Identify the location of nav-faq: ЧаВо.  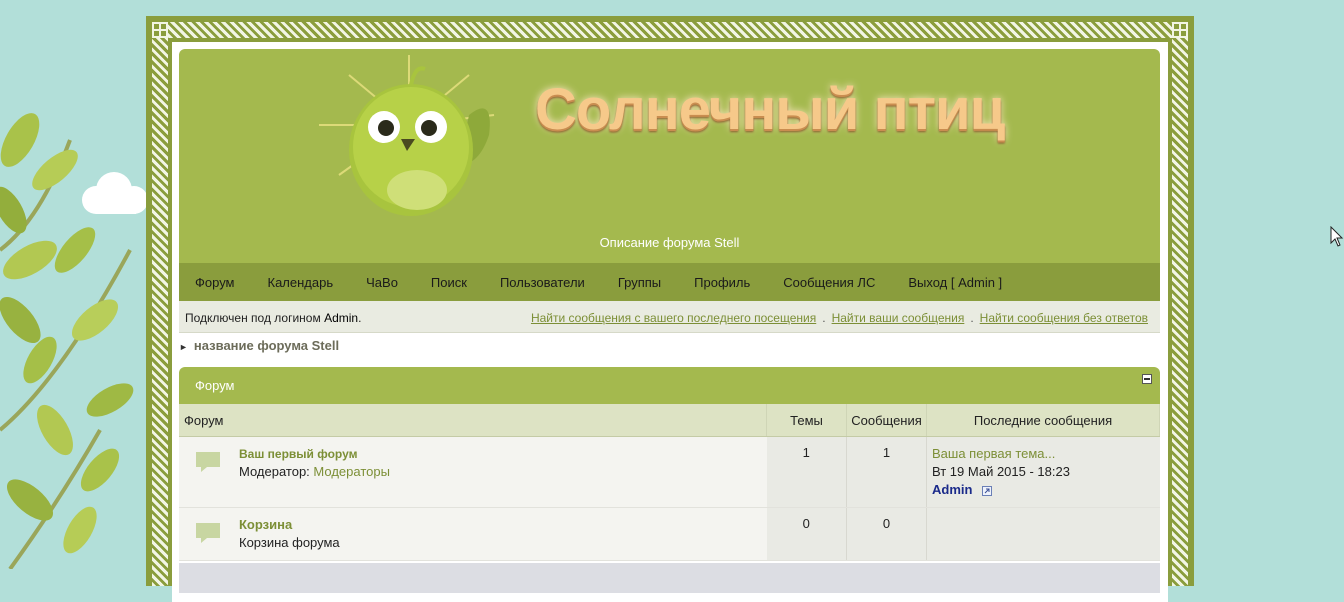
(382, 282).